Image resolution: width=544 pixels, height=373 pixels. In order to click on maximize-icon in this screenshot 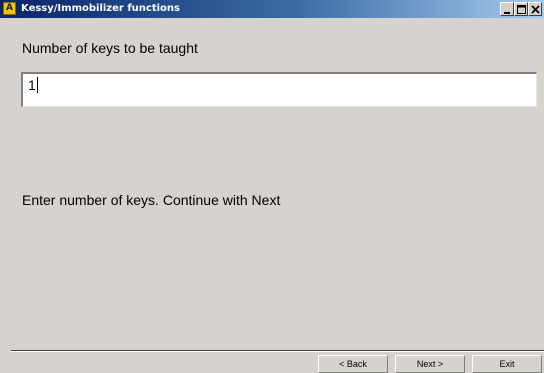, I will do `click(521, 9)`.